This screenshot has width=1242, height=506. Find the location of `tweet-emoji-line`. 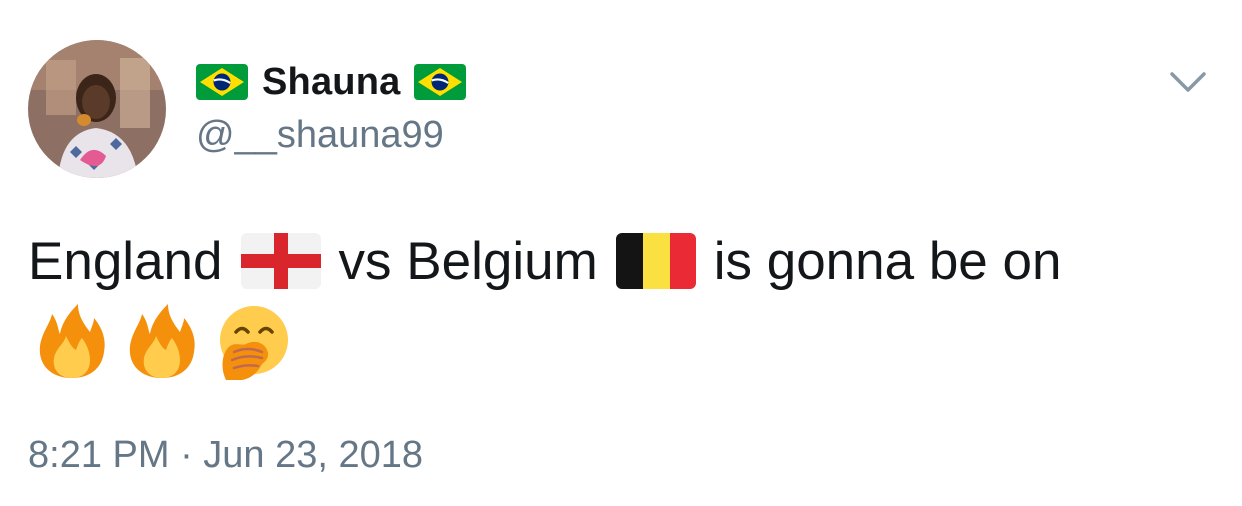

tweet-emoji-line is located at coordinates (162, 342).